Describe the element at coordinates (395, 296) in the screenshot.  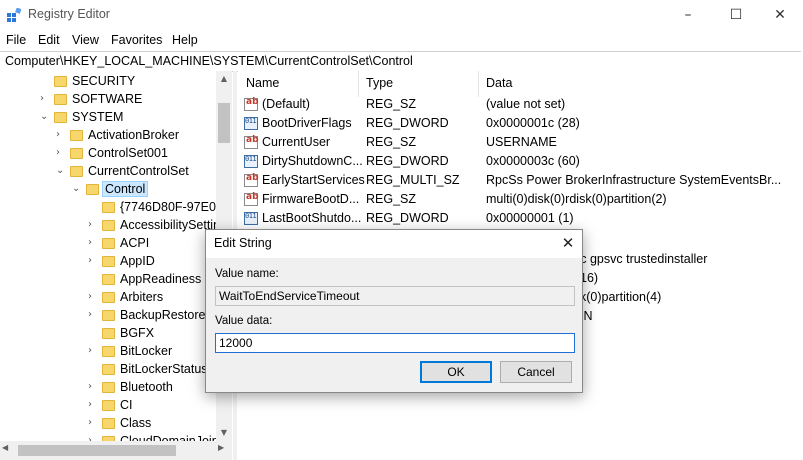
I see `value-name-field` at that location.